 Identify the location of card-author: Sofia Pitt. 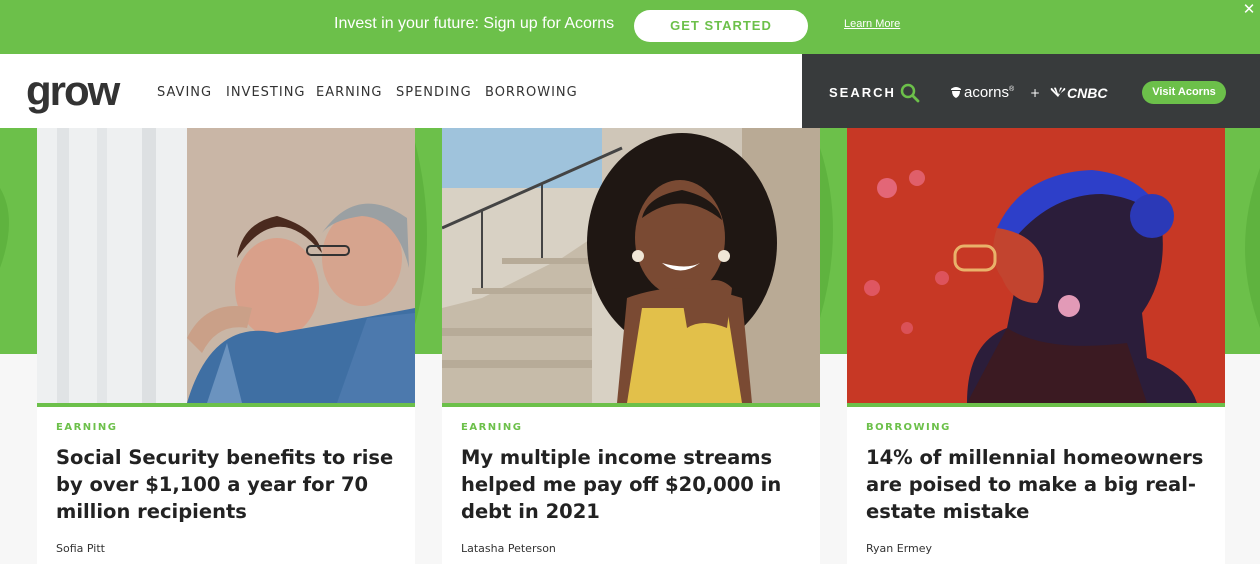
(80, 548).